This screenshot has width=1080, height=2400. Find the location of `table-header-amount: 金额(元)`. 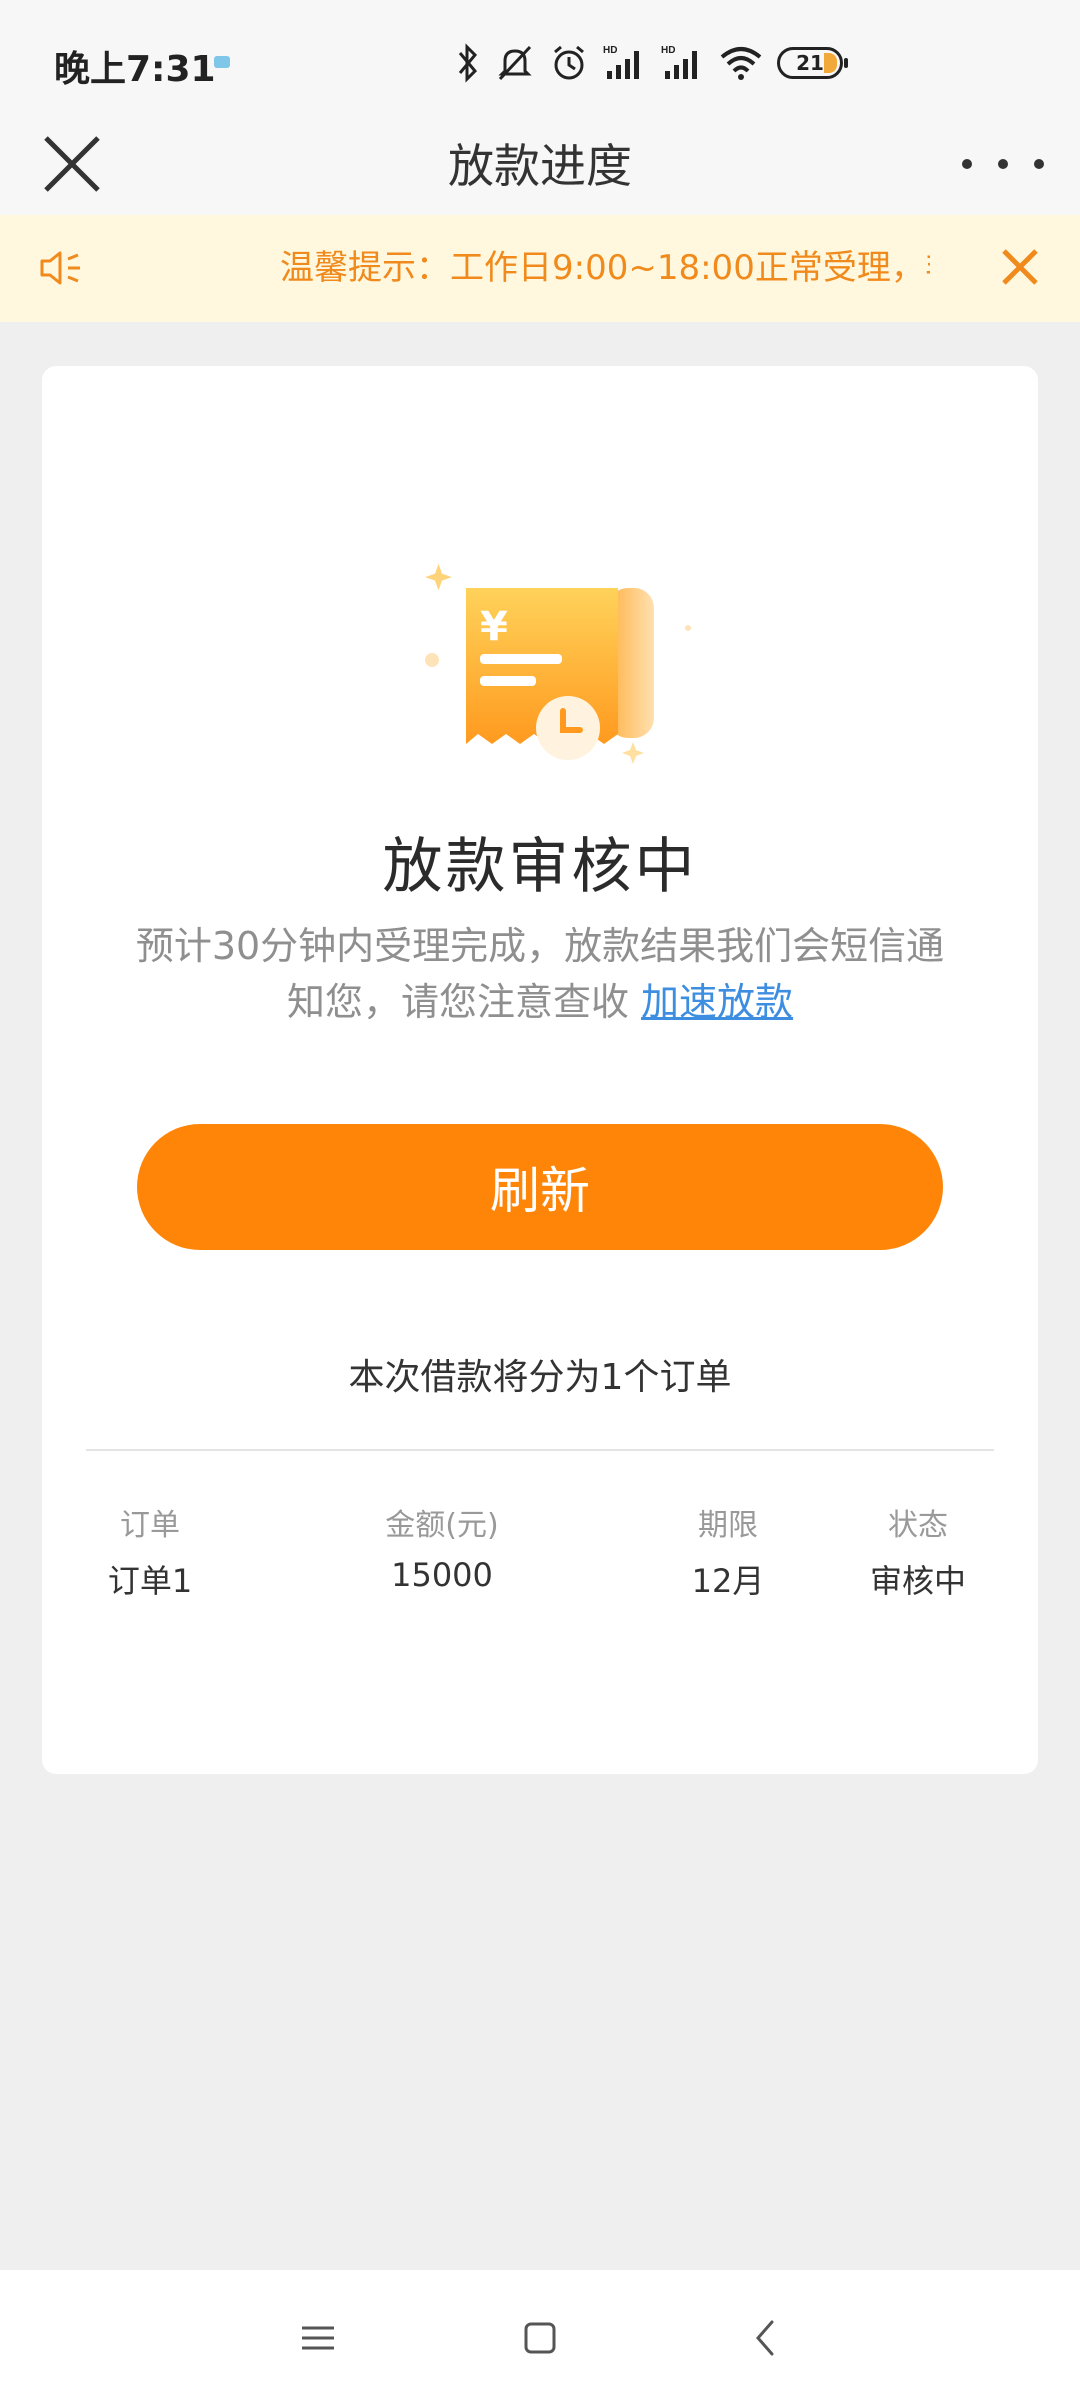

table-header-amount: 金额(元) is located at coordinates (442, 1525).